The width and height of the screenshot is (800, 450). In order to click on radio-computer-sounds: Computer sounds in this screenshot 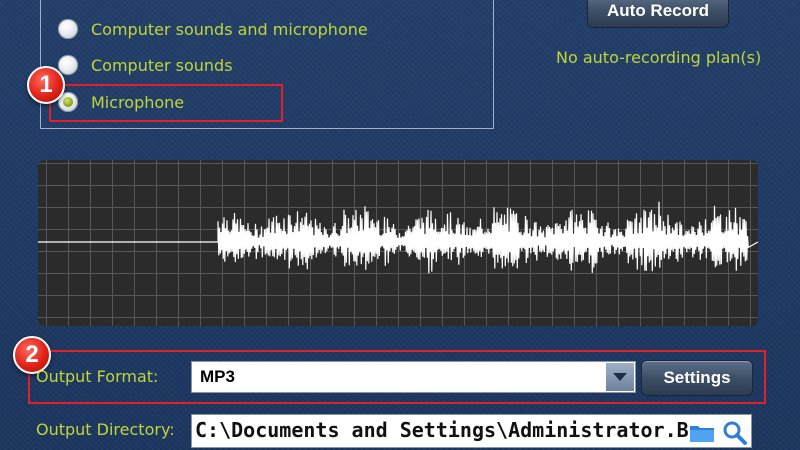, I will do `click(145, 65)`.